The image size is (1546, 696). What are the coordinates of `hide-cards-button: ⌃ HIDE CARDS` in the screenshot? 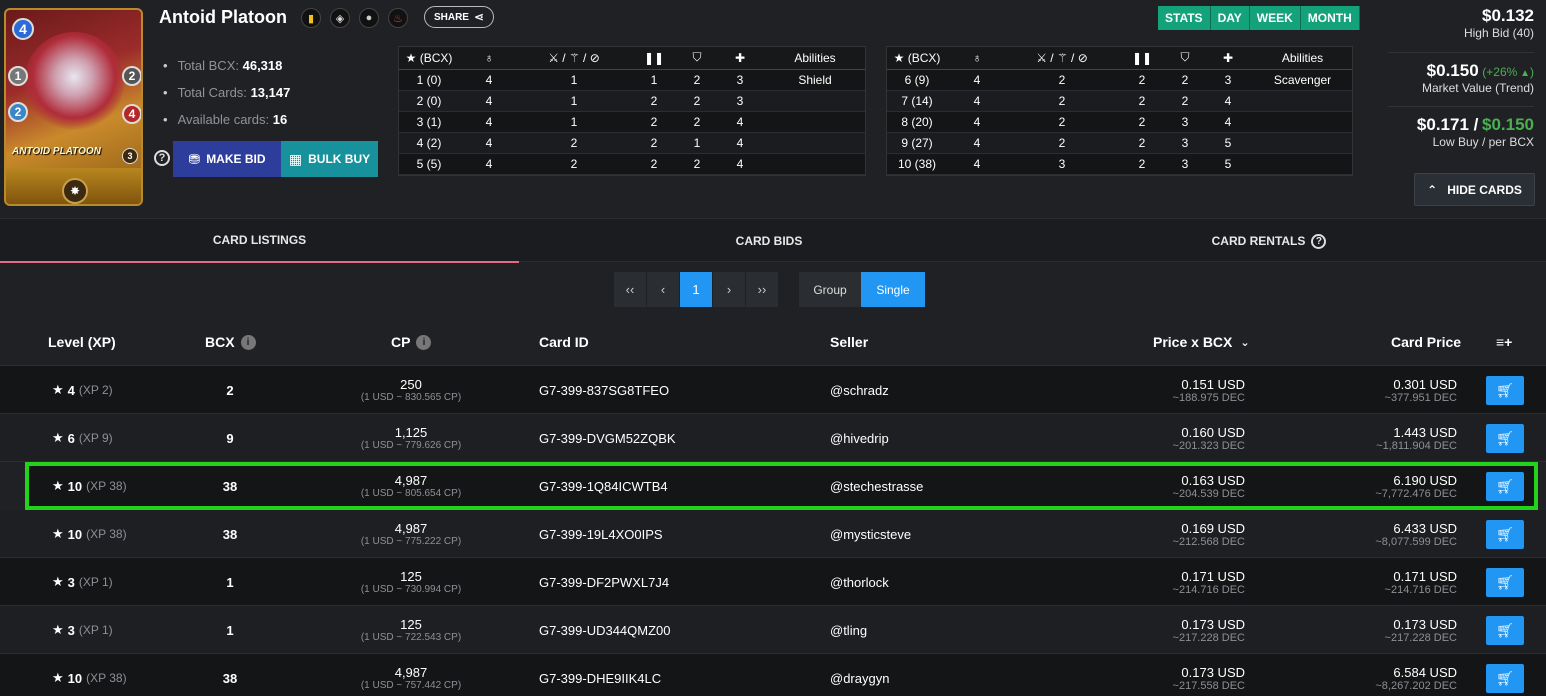 It's located at (1474, 189).